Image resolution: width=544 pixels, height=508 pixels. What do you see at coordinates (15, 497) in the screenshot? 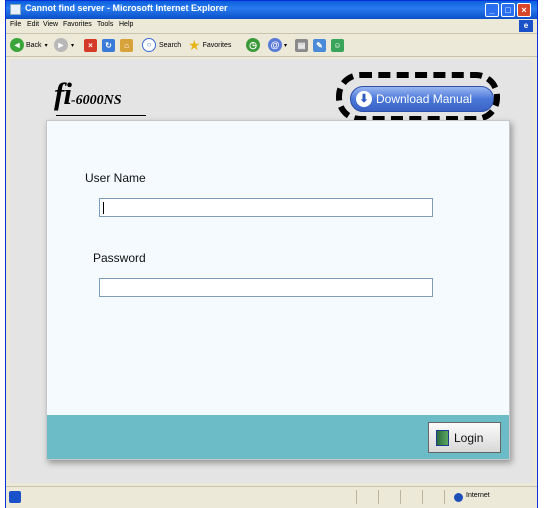
I see `page-status-icon` at bounding box center [15, 497].